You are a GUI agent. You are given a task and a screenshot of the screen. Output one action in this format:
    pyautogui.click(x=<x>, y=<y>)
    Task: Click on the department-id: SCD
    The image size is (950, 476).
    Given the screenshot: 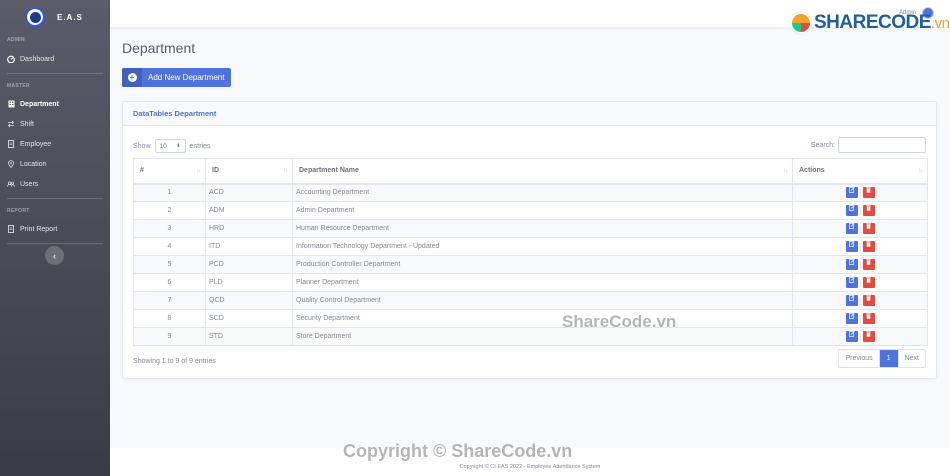 What is the action you would take?
    pyautogui.click(x=249, y=318)
    